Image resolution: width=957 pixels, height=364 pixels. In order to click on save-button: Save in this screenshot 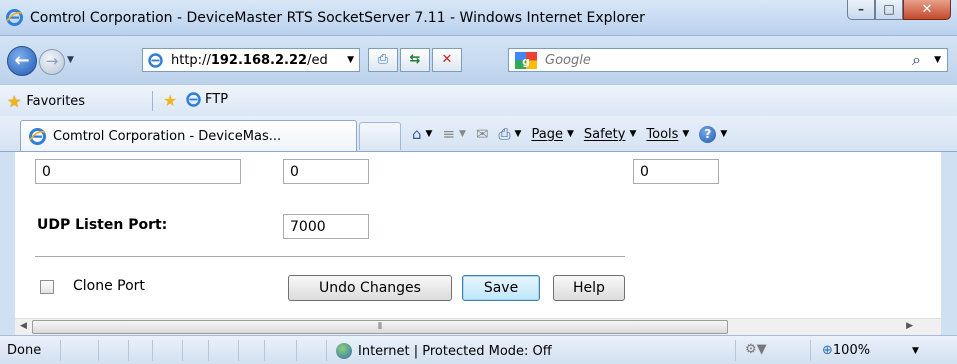, I will do `click(501, 288)`.